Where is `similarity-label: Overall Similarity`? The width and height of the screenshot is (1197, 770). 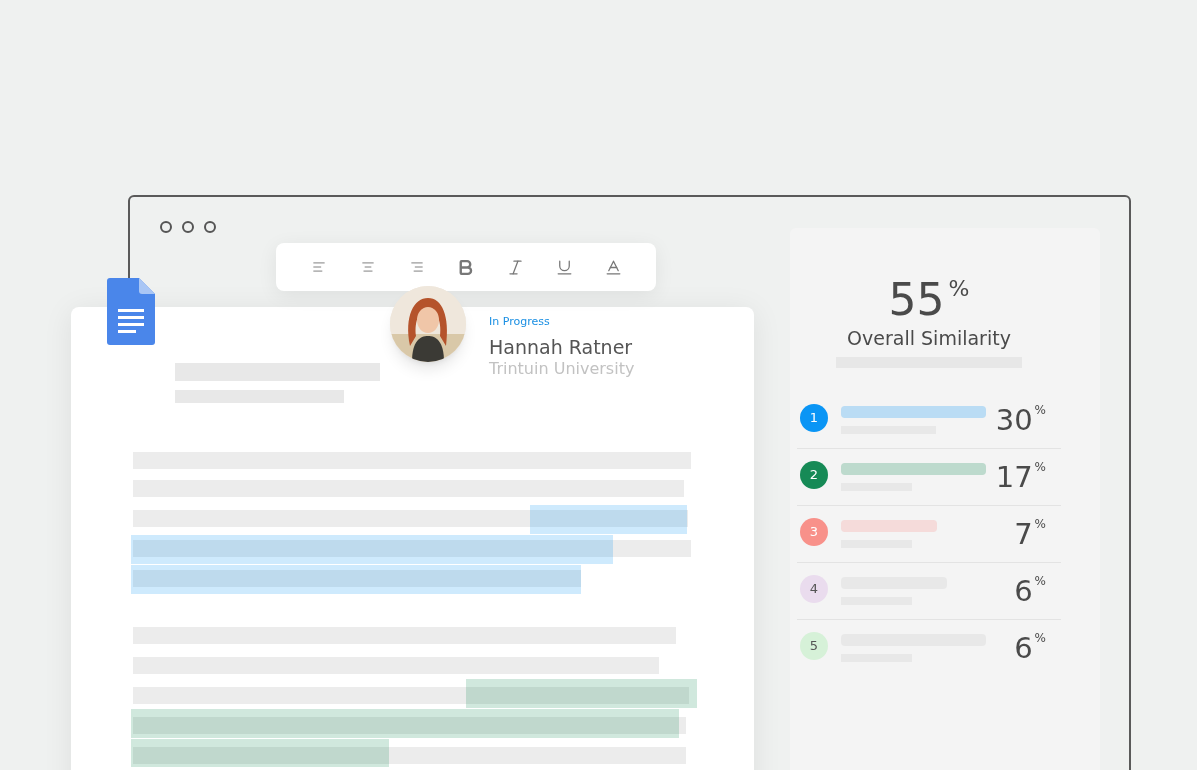
similarity-label: Overall Similarity is located at coordinates (929, 338).